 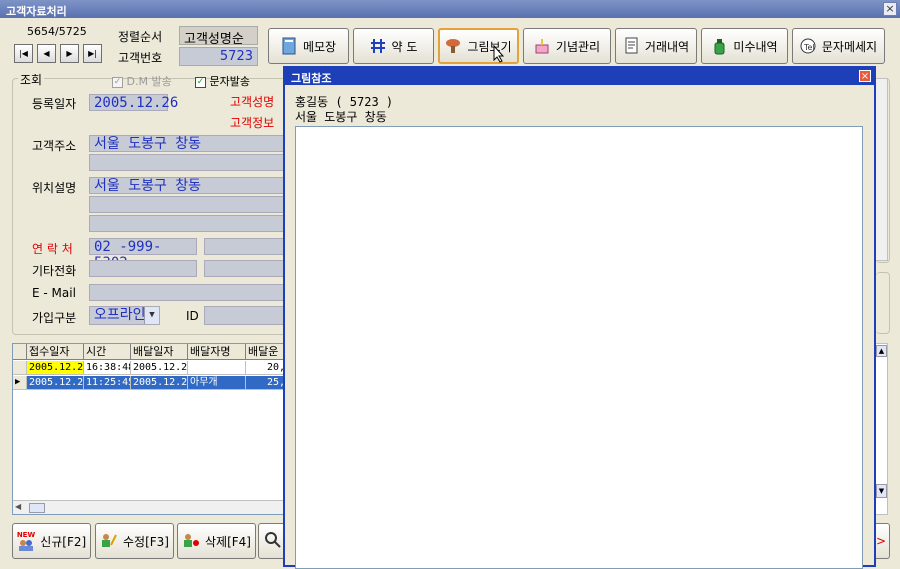 What do you see at coordinates (838, 46) in the screenshot?
I see `text-message-button: Tel 문자메세지` at bounding box center [838, 46].